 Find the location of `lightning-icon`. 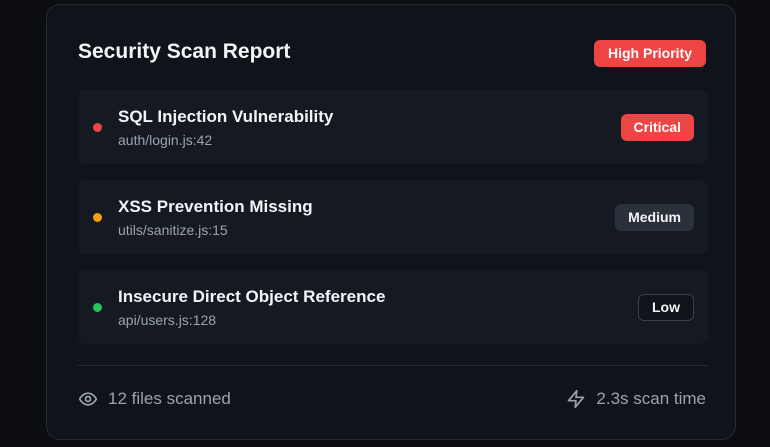

lightning-icon is located at coordinates (576, 399).